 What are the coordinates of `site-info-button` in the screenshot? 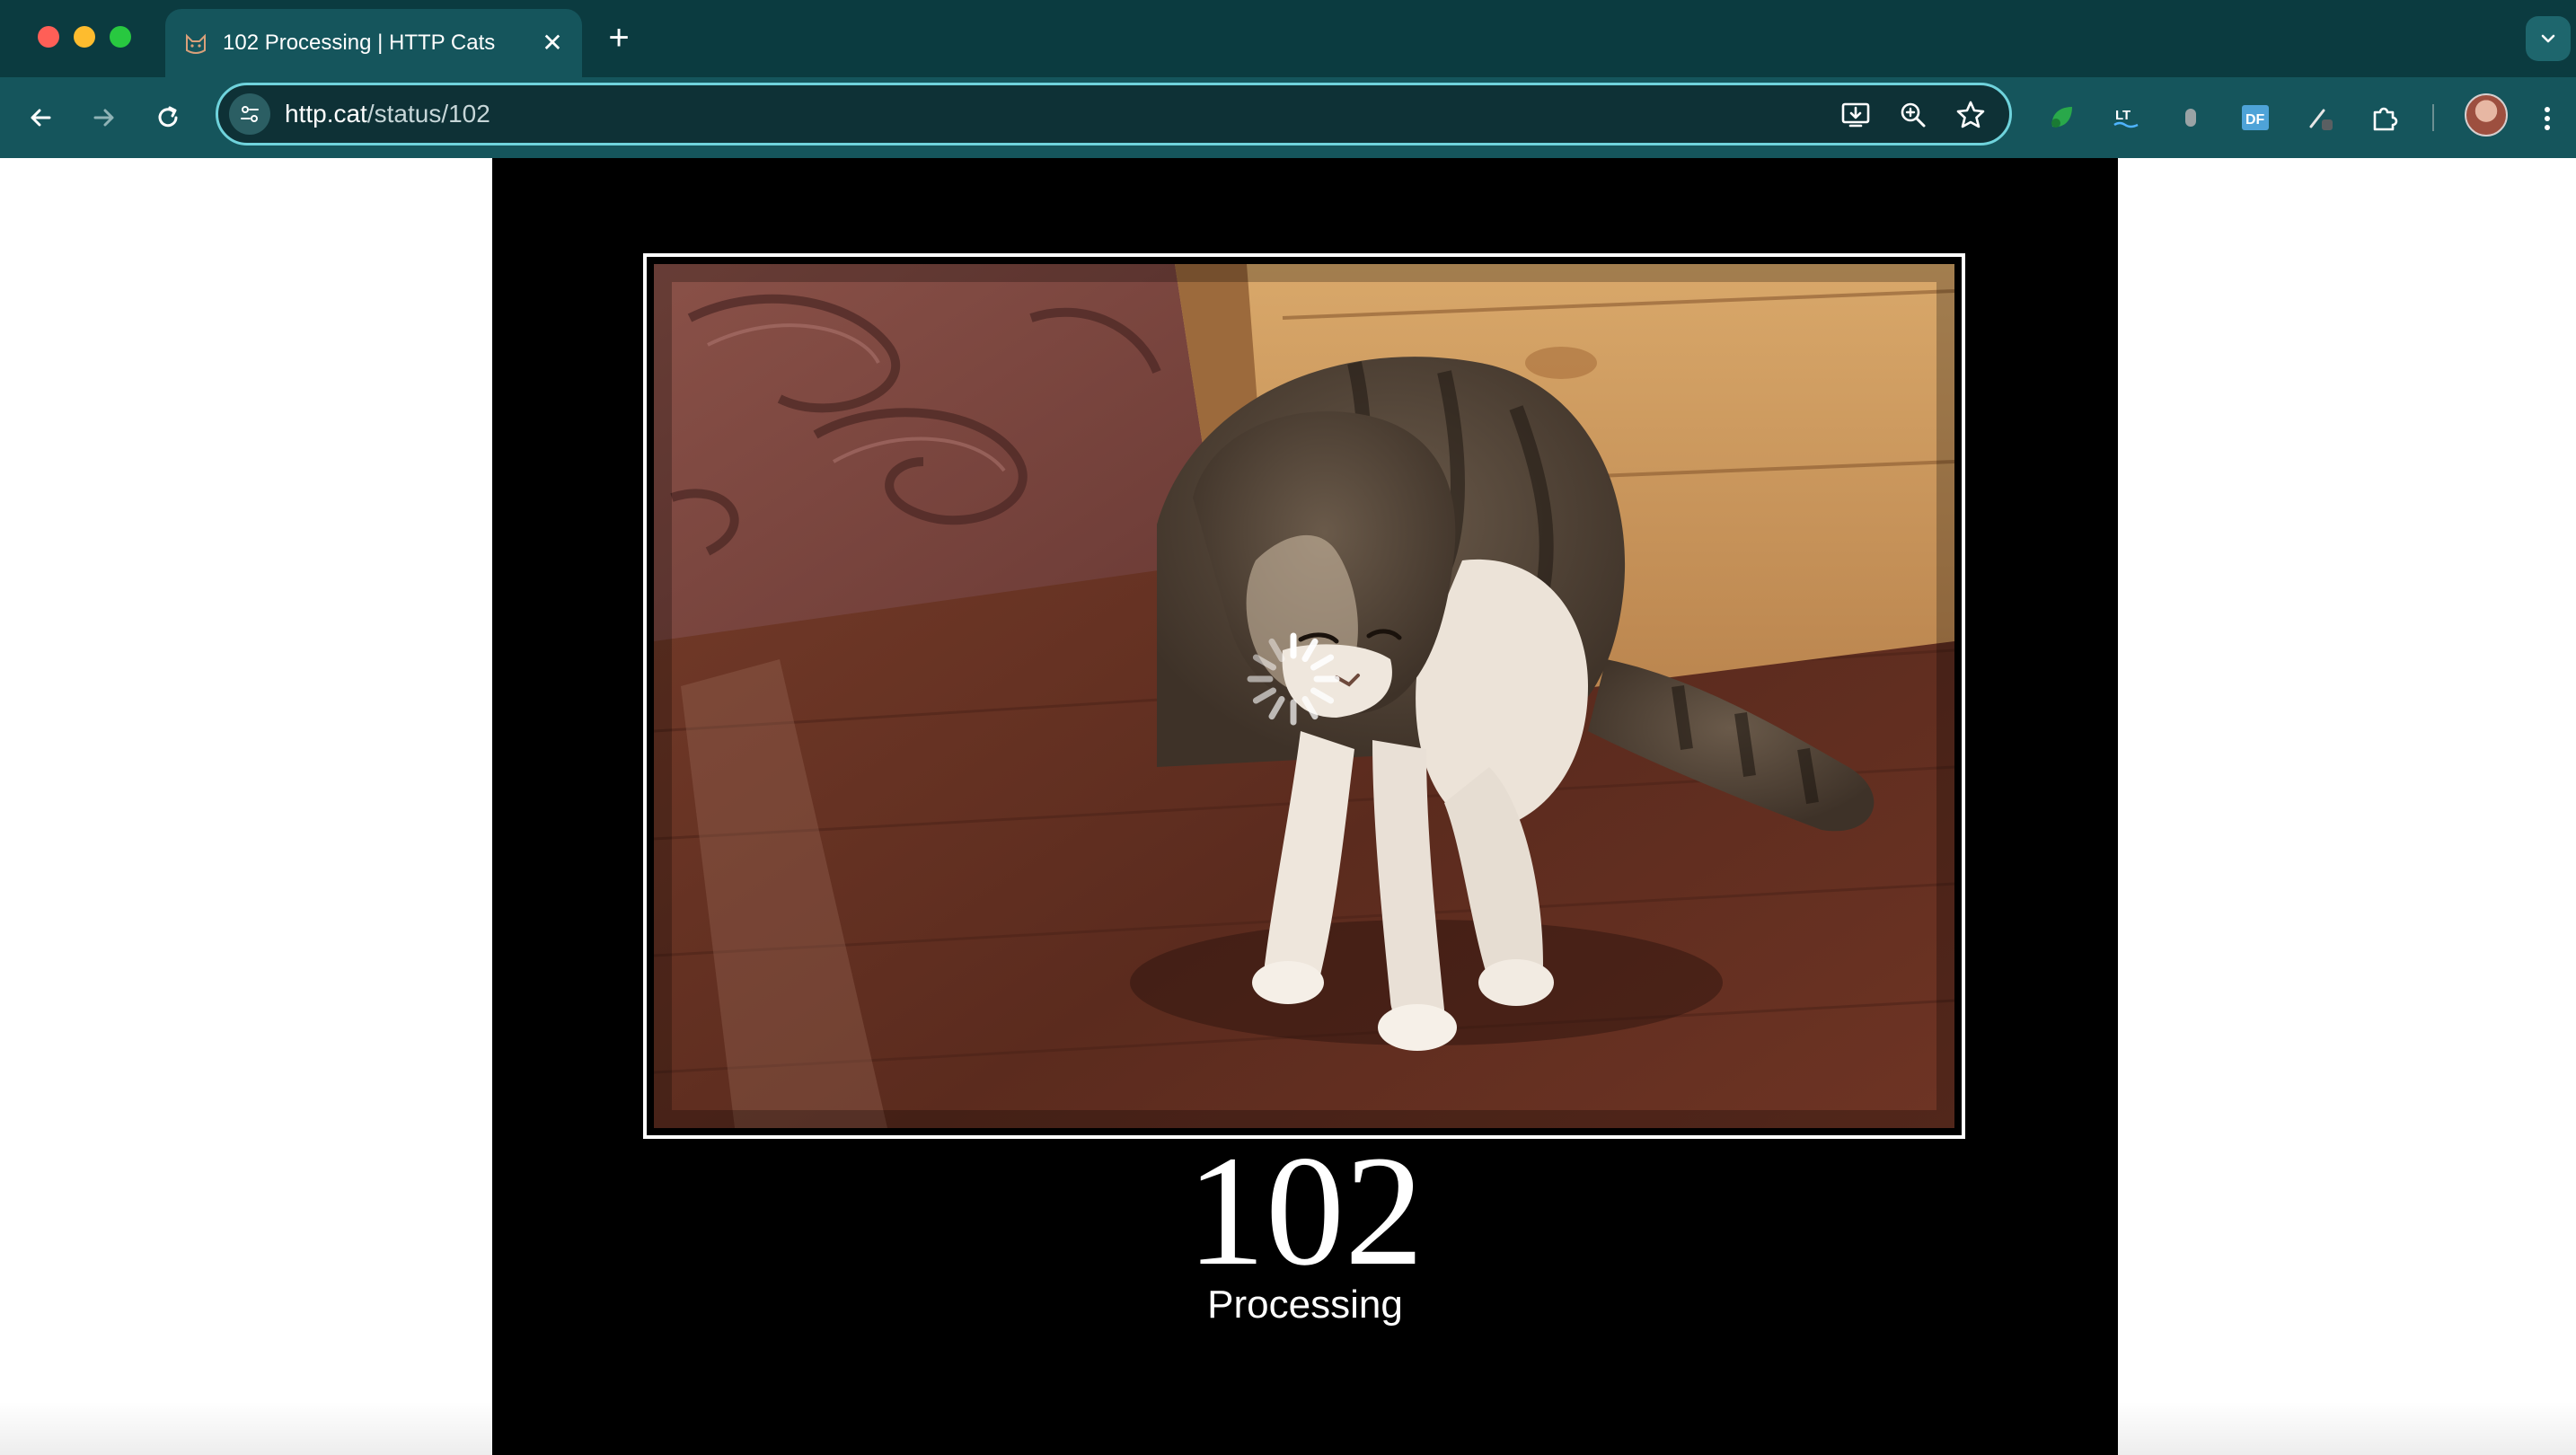 It's located at (249, 114).